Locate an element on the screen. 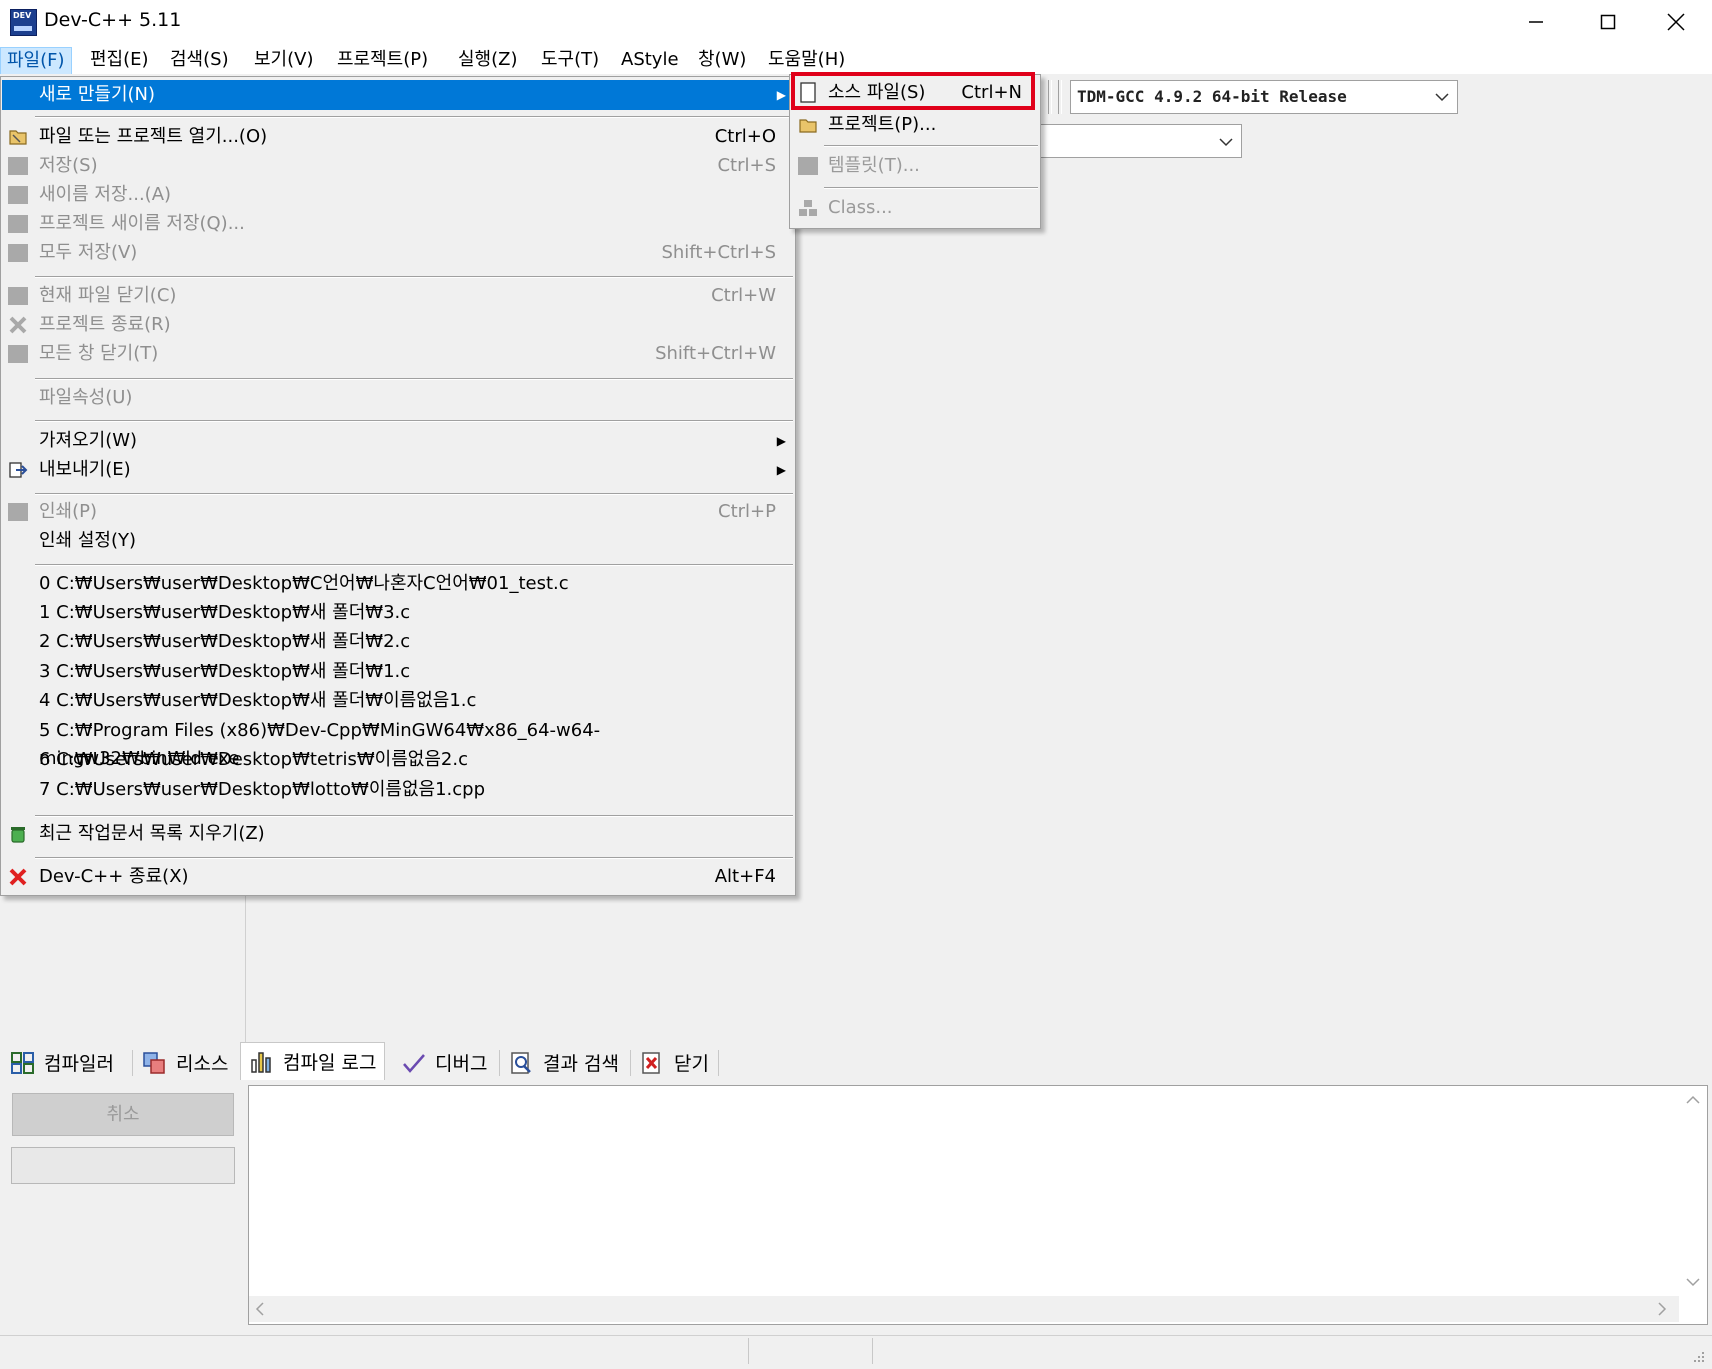  maximize-icon is located at coordinates (1608, 22).